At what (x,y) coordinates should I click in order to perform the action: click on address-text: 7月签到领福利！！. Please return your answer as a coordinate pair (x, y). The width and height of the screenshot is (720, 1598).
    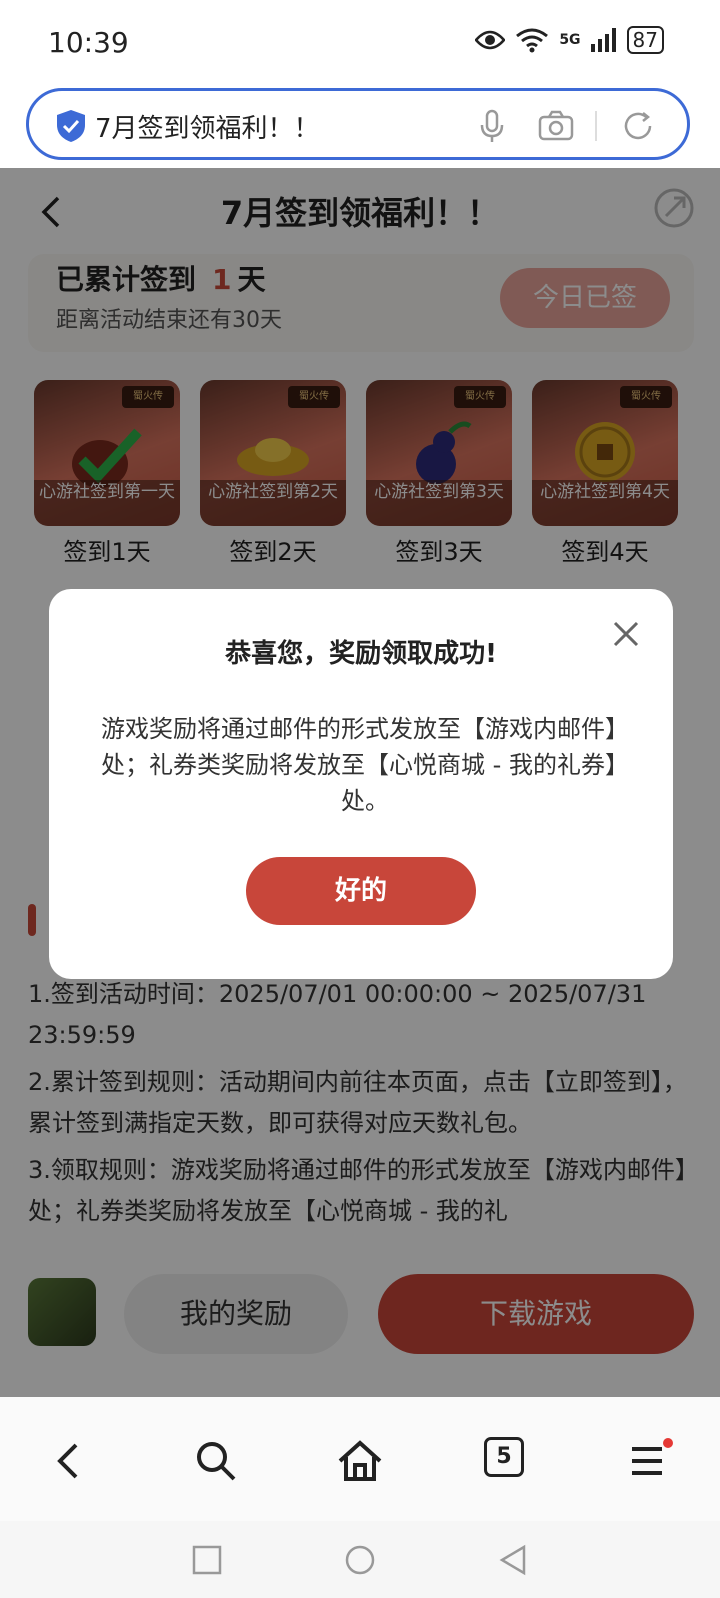
    Looking at the image, I should click on (207, 126).